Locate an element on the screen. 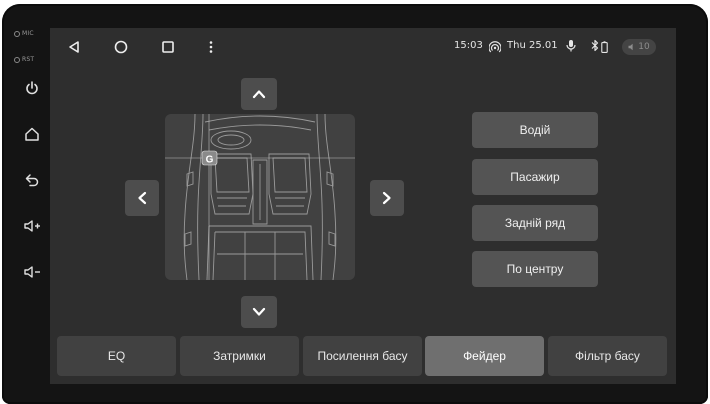 This screenshot has height=404, width=710. recents-square-icon is located at coordinates (168, 47).